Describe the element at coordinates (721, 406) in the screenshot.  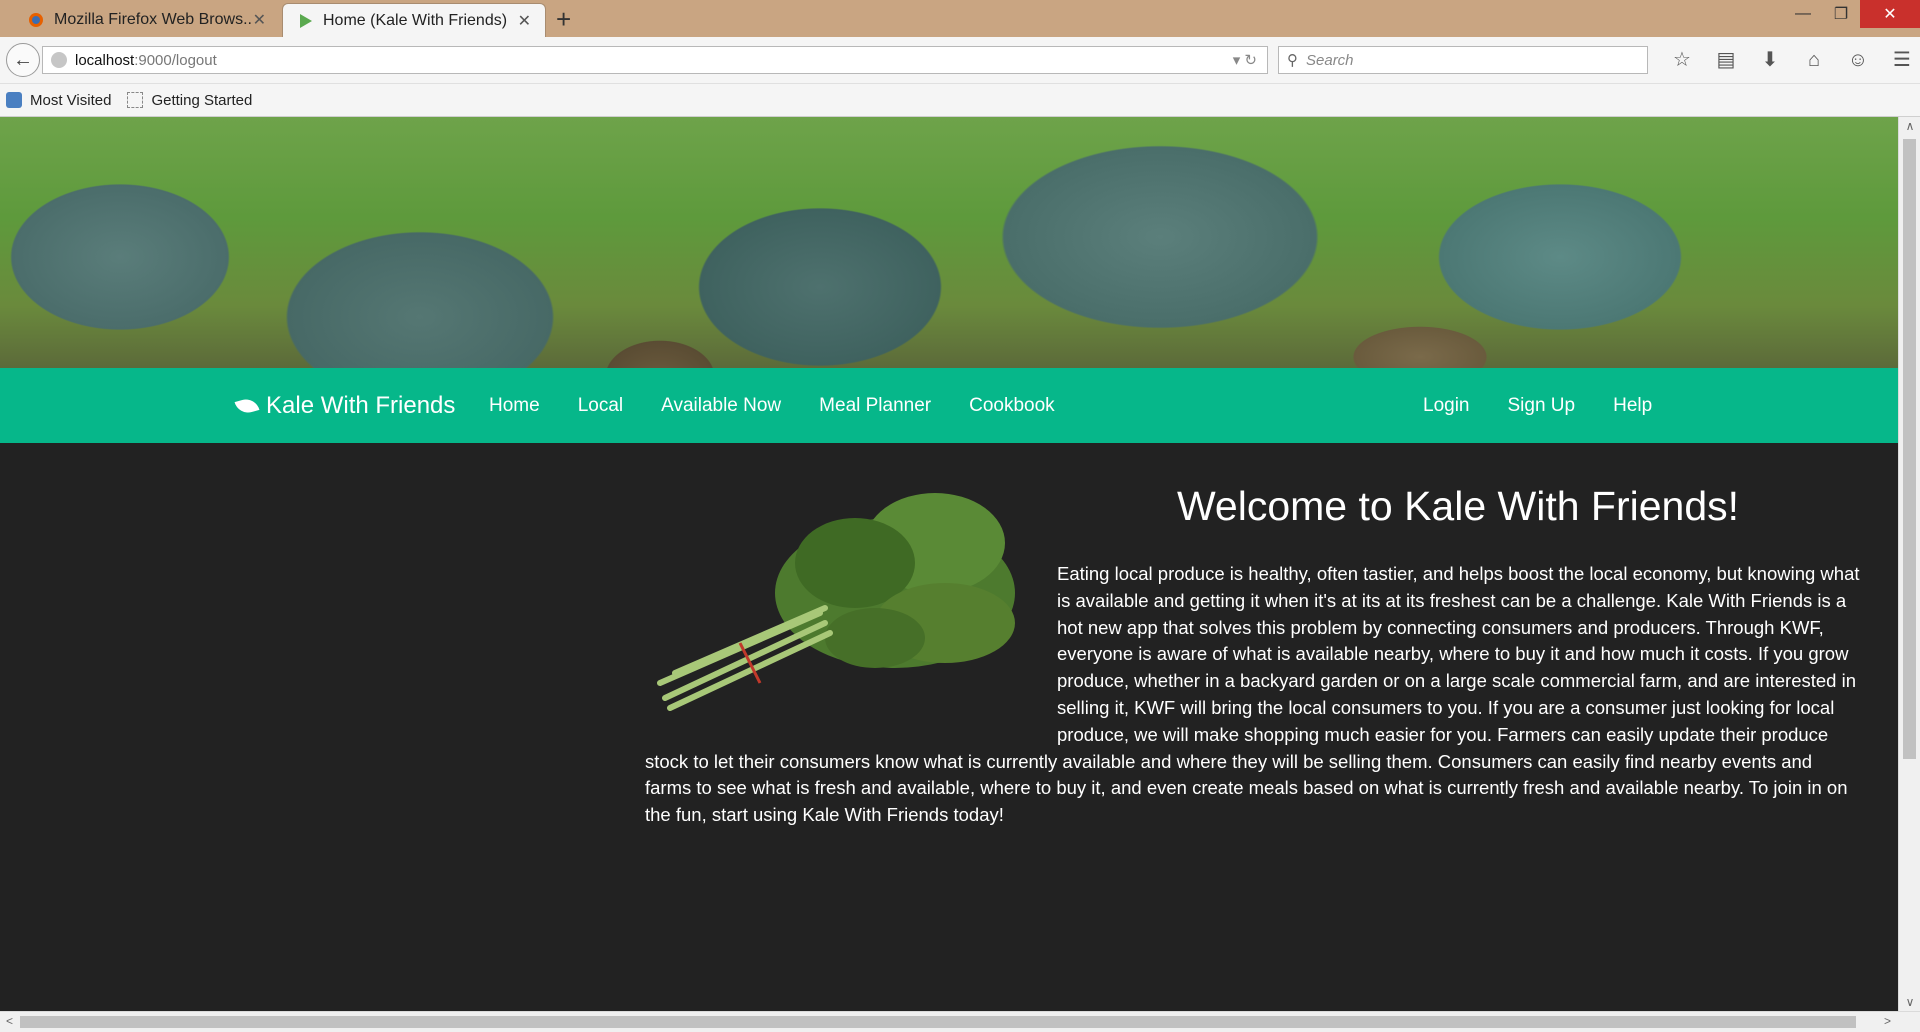
I see `nav-available-now: Available Now` at that location.